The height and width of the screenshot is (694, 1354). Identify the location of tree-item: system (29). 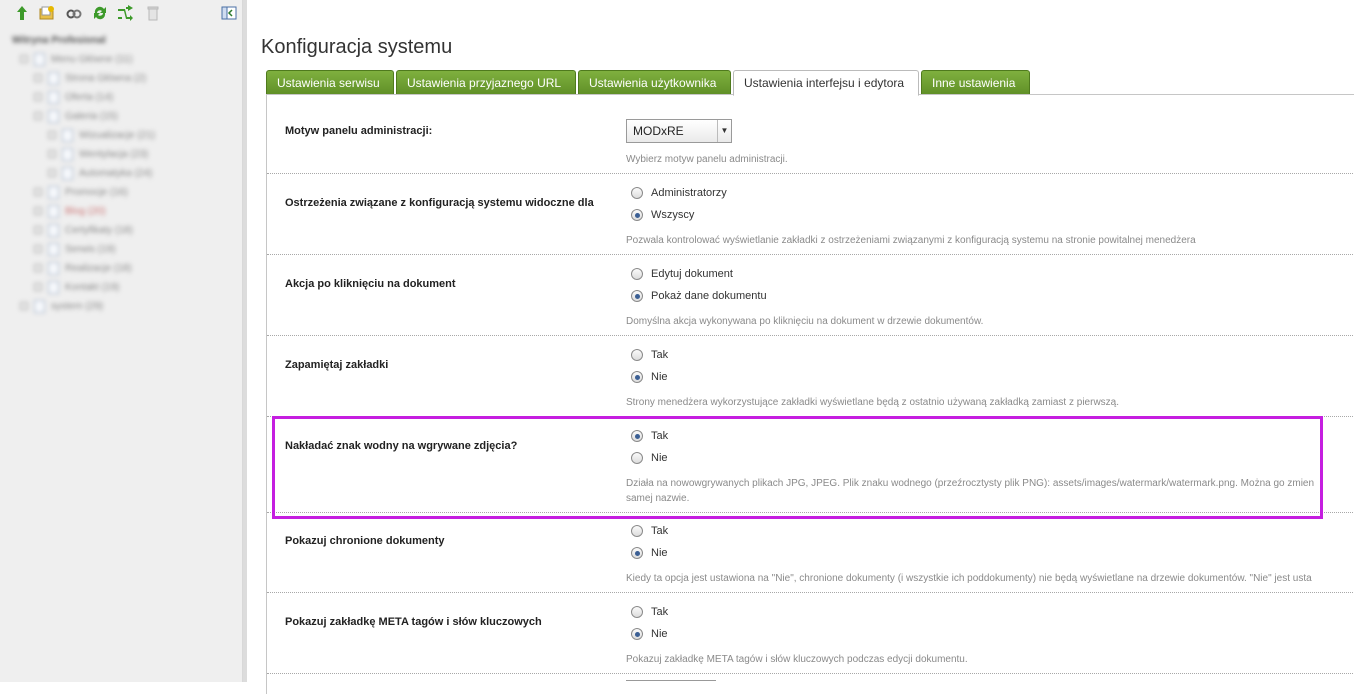
(61, 306).